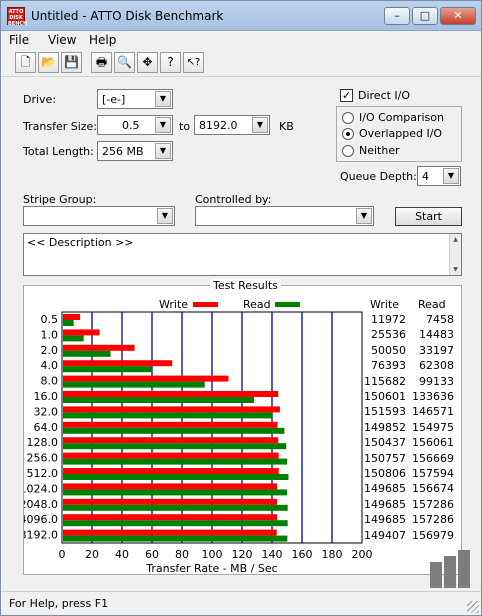  I want to click on transfer-size-from-select: 0.5 ▼, so click(135, 125).